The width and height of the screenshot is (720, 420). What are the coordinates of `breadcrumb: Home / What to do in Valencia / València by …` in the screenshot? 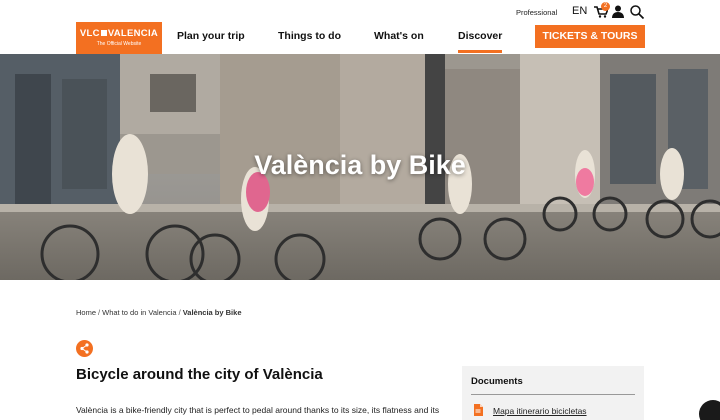 It's located at (159, 312).